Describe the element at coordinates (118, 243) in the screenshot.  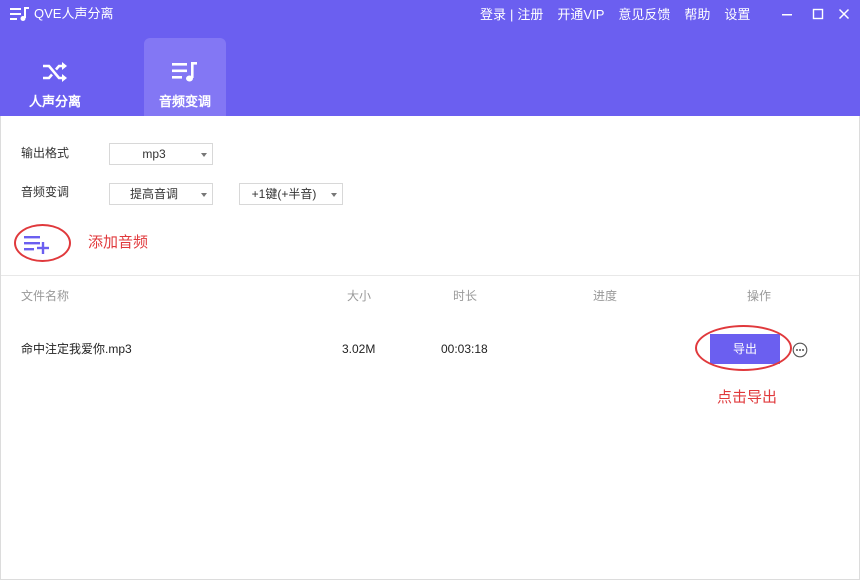
I see `add-audio-label: 添加音频` at that location.